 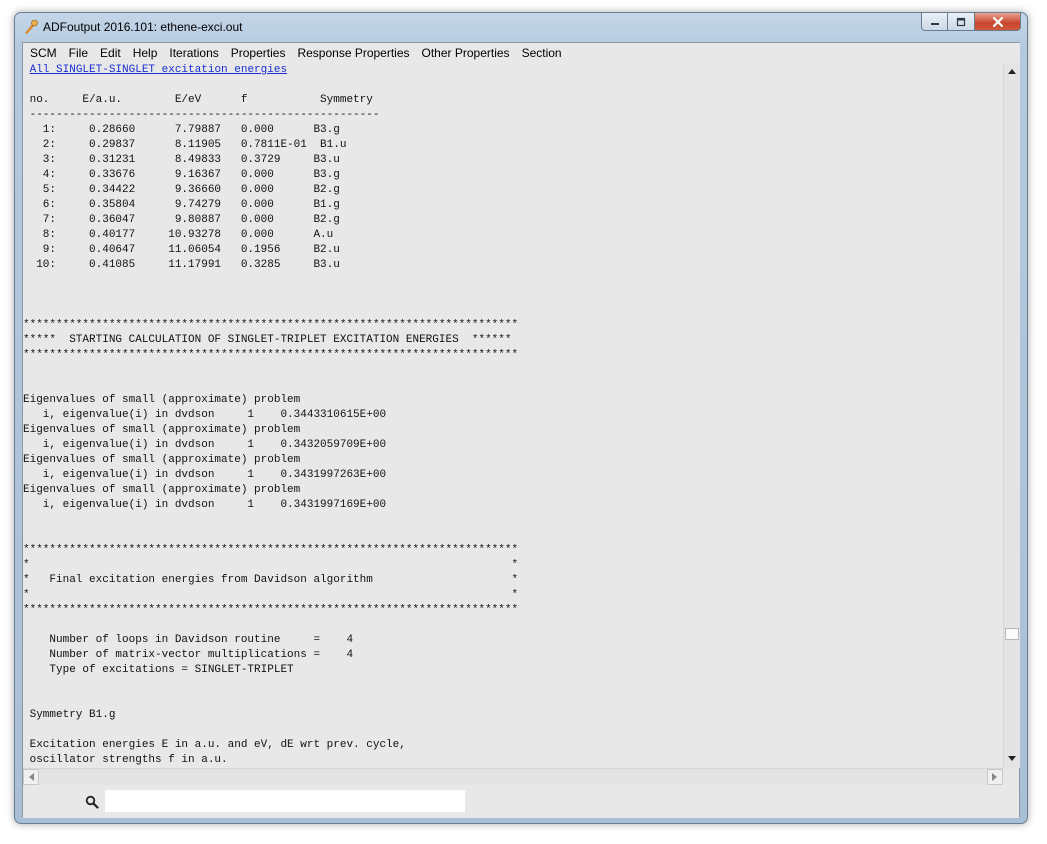 I want to click on output-line: 4: 0.33676 9.16367 0.000 B3.g, so click(x=181, y=175).